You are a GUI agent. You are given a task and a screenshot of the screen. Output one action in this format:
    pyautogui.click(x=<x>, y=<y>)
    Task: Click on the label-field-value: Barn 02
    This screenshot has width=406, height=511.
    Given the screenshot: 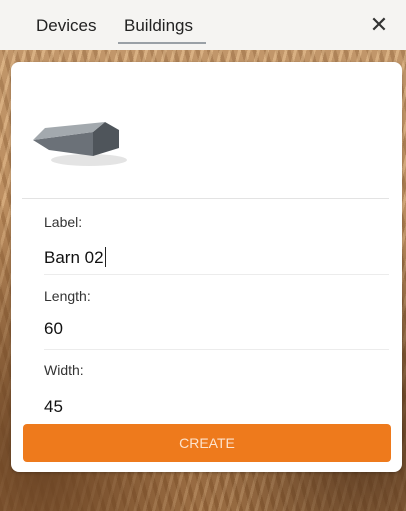 What is the action you would take?
    pyautogui.click(x=74, y=257)
    